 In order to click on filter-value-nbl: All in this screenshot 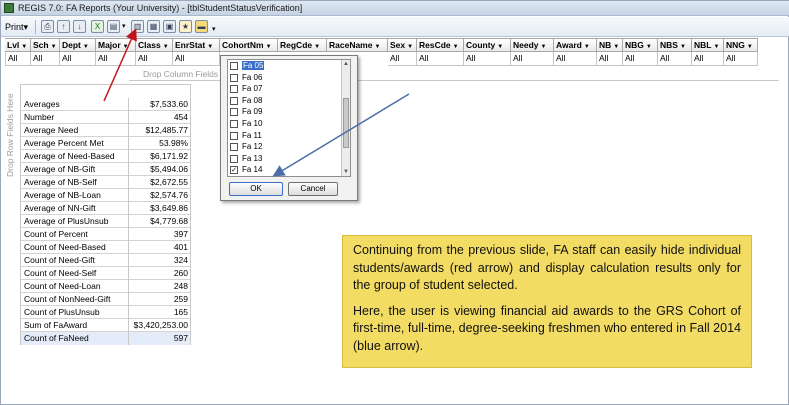, I will do `click(708, 59)`.